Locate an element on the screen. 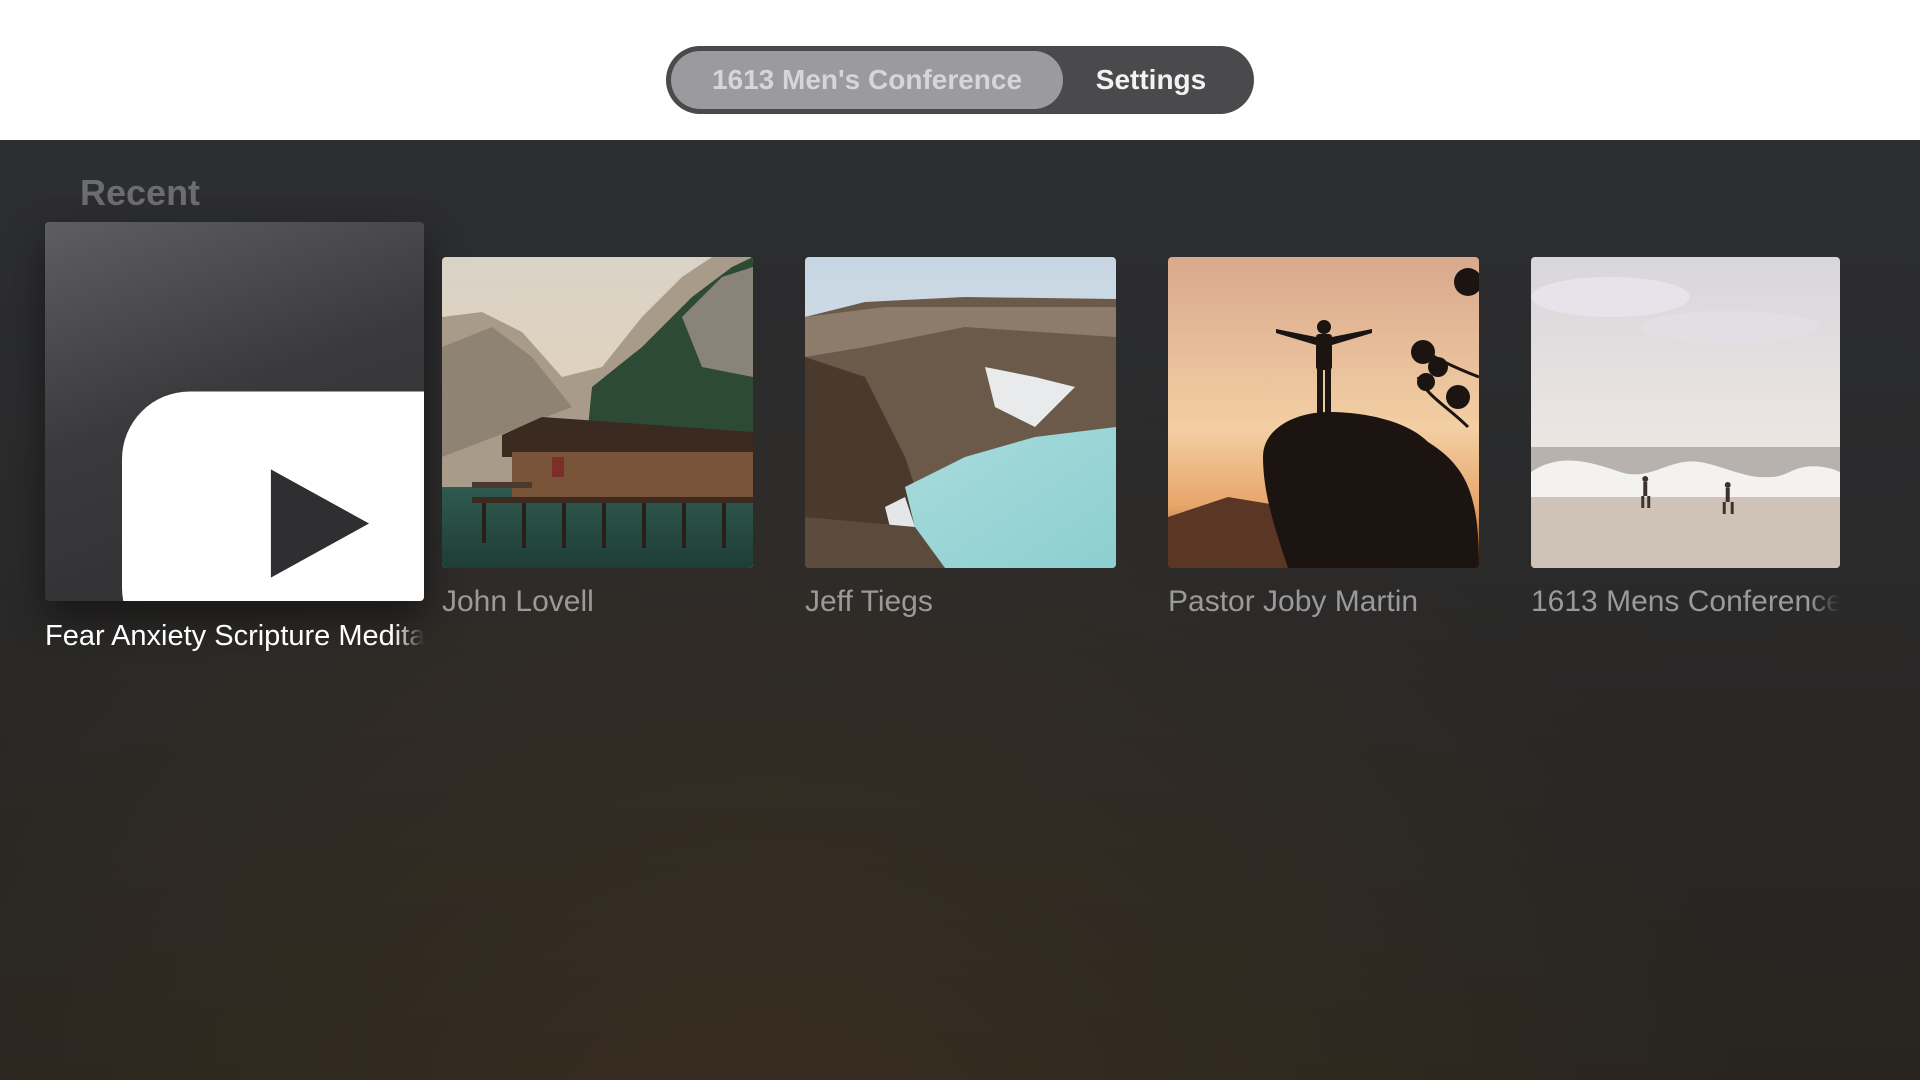 Image resolution: width=1920 pixels, height=1080 pixels. recent-item-title: John Lovell is located at coordinates (518, 601).